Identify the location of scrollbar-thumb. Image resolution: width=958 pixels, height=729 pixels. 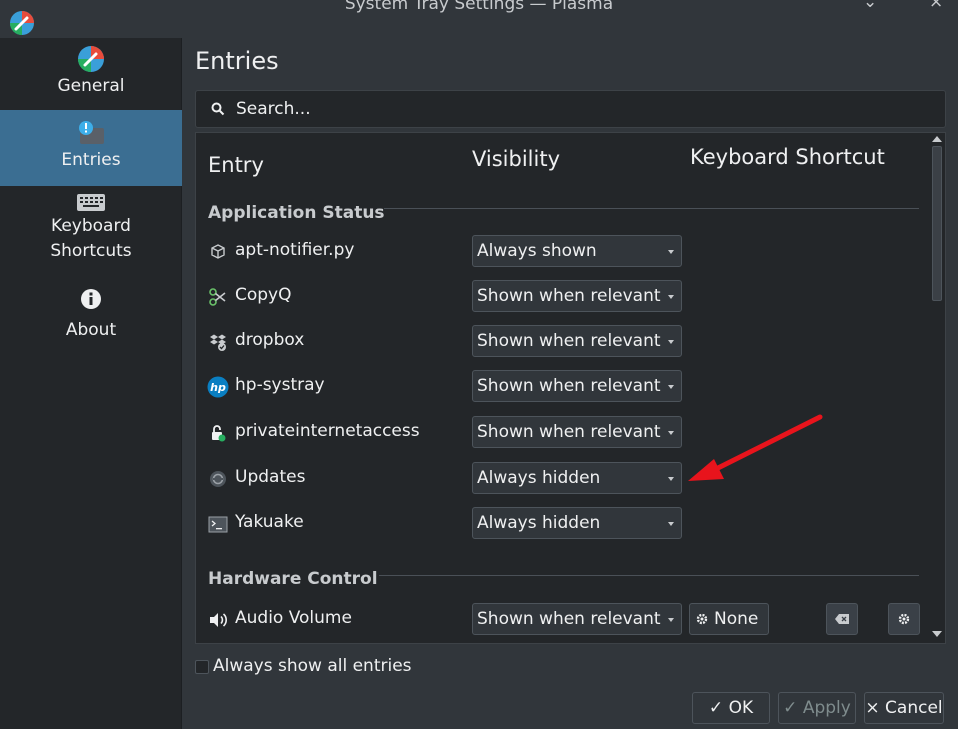
(937, 223).